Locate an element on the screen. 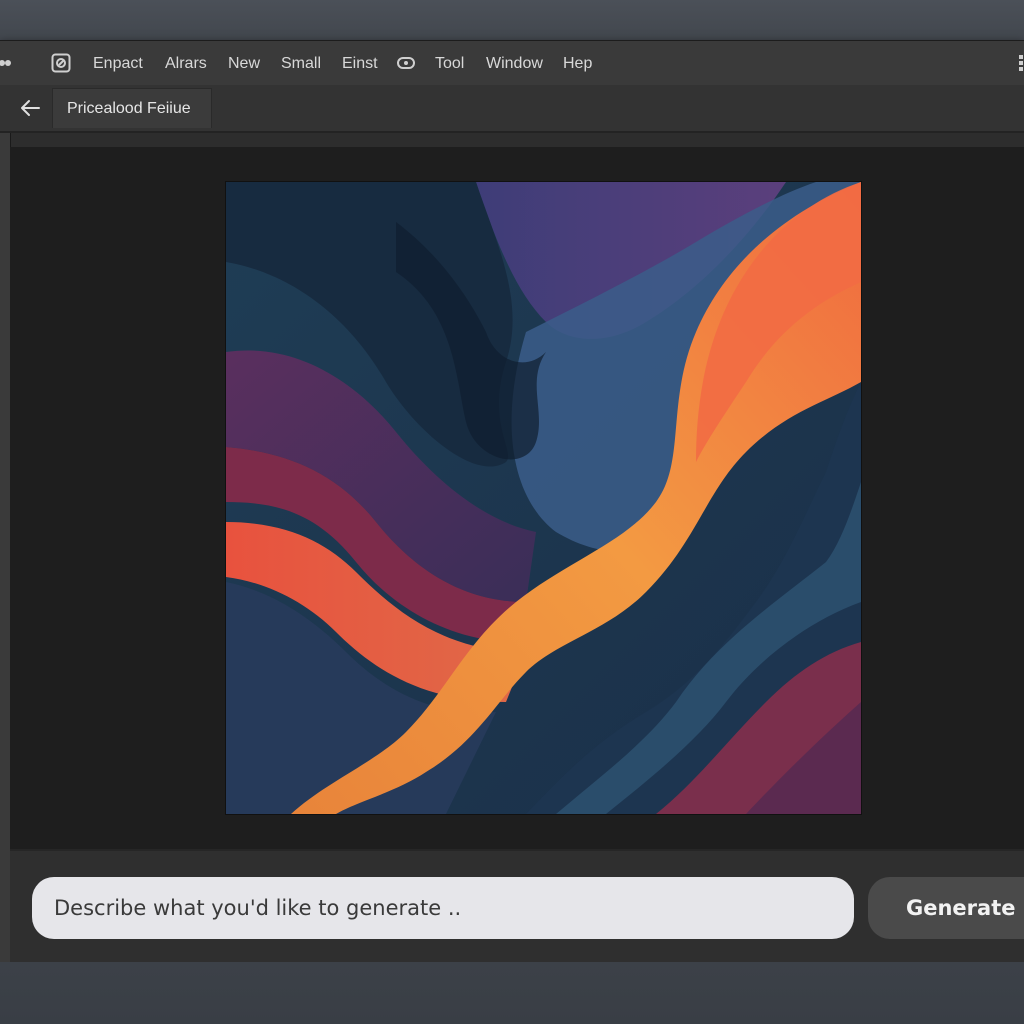 This screenshot has width=1024, height=1024. menu-item-einst: Einst is located at coordinates (360, 63).